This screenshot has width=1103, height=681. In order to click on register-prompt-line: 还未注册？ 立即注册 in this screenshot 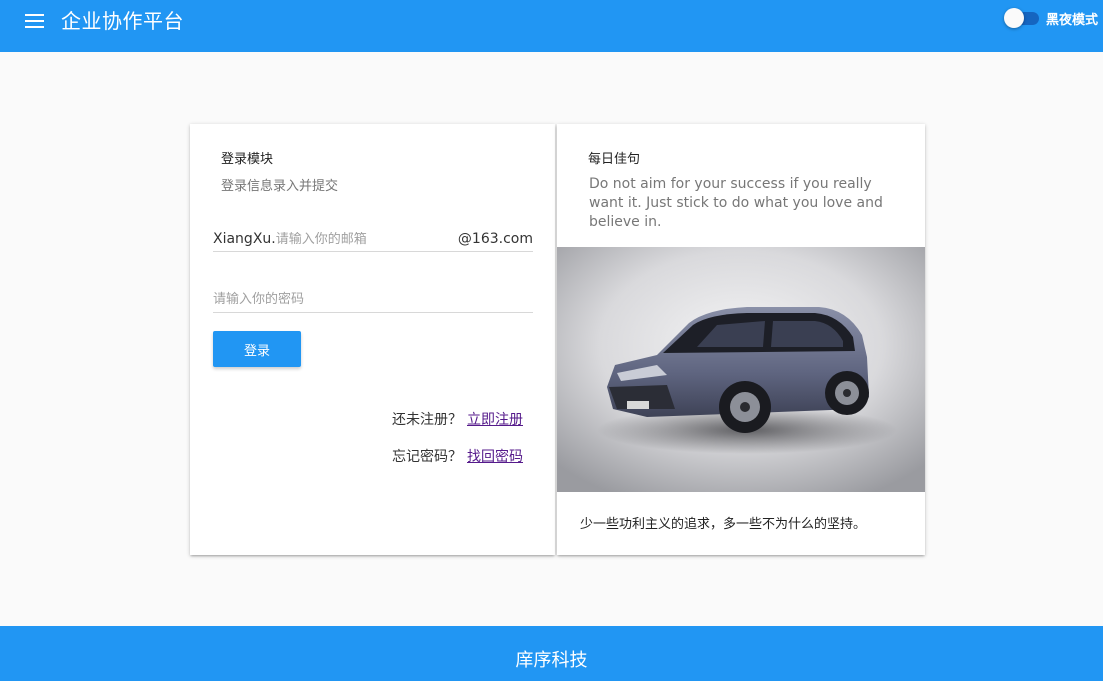, I will do `click(457, 419)`.